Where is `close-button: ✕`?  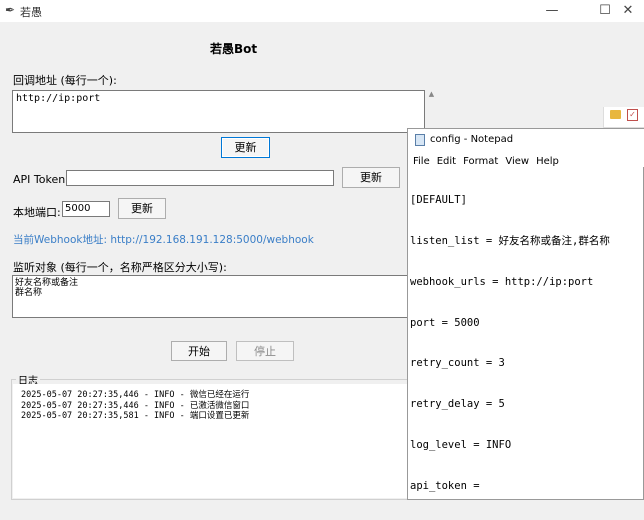 close-button: ✕ is located at coordinates (628, 11).